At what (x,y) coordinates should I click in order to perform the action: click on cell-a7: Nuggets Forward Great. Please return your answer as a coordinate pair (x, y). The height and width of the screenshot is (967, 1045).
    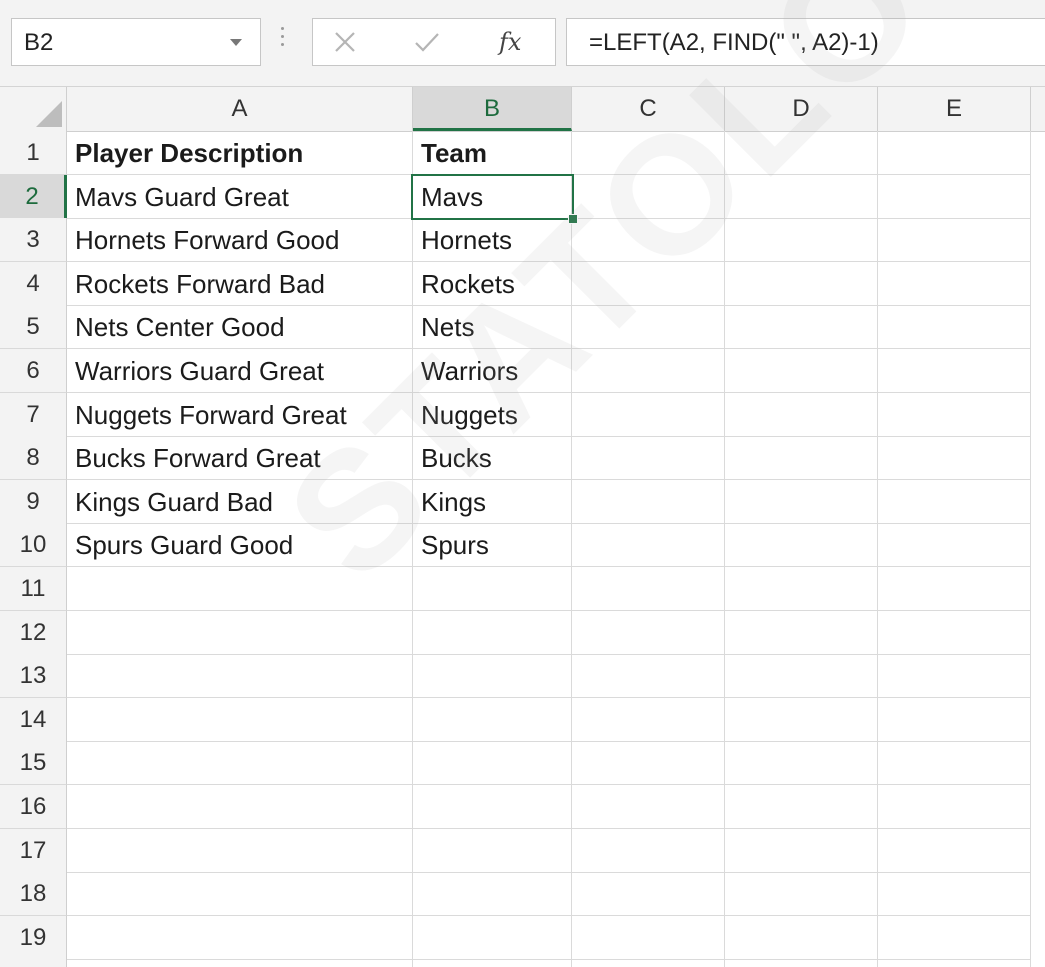
    Looking at the image, I should click on (240, 414).